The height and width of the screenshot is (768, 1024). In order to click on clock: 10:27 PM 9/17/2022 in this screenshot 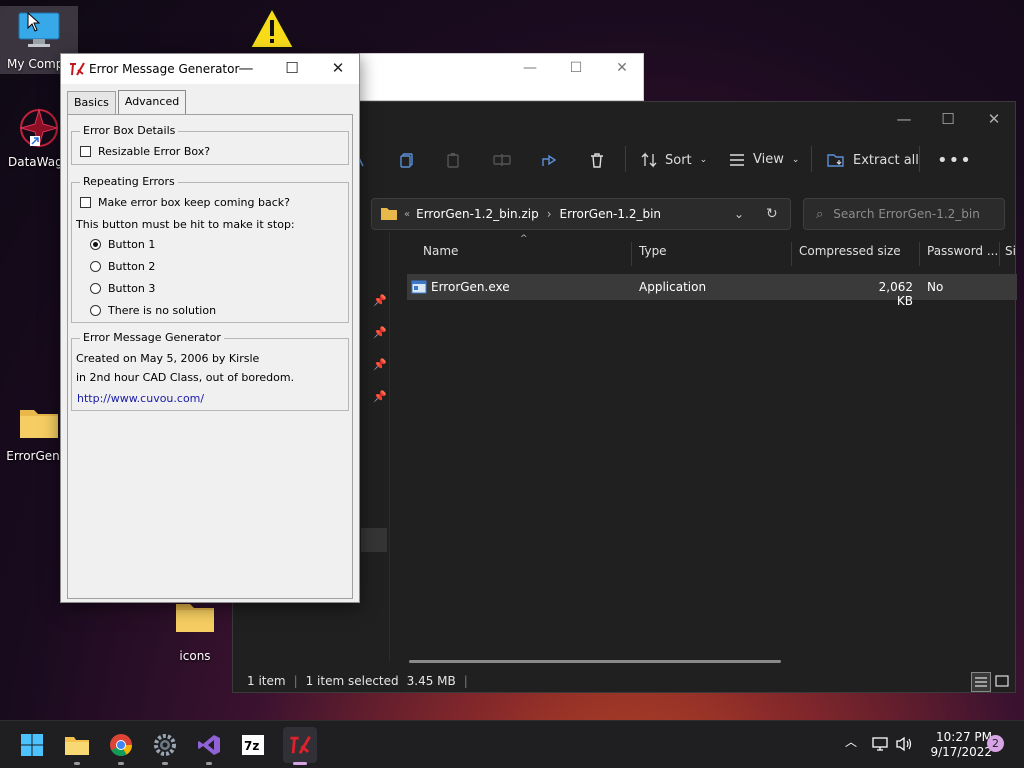, I will do `click(956, 745)`.